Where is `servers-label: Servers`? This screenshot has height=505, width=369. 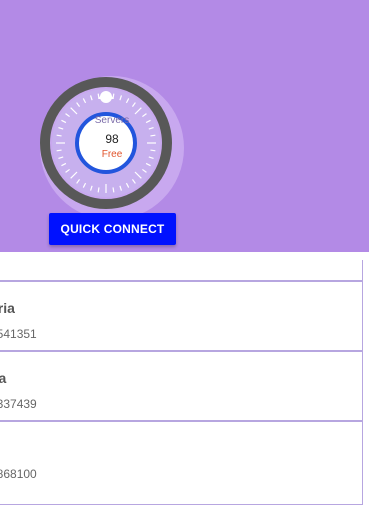
servers-label: Servers is located at coordinates (112, 120).